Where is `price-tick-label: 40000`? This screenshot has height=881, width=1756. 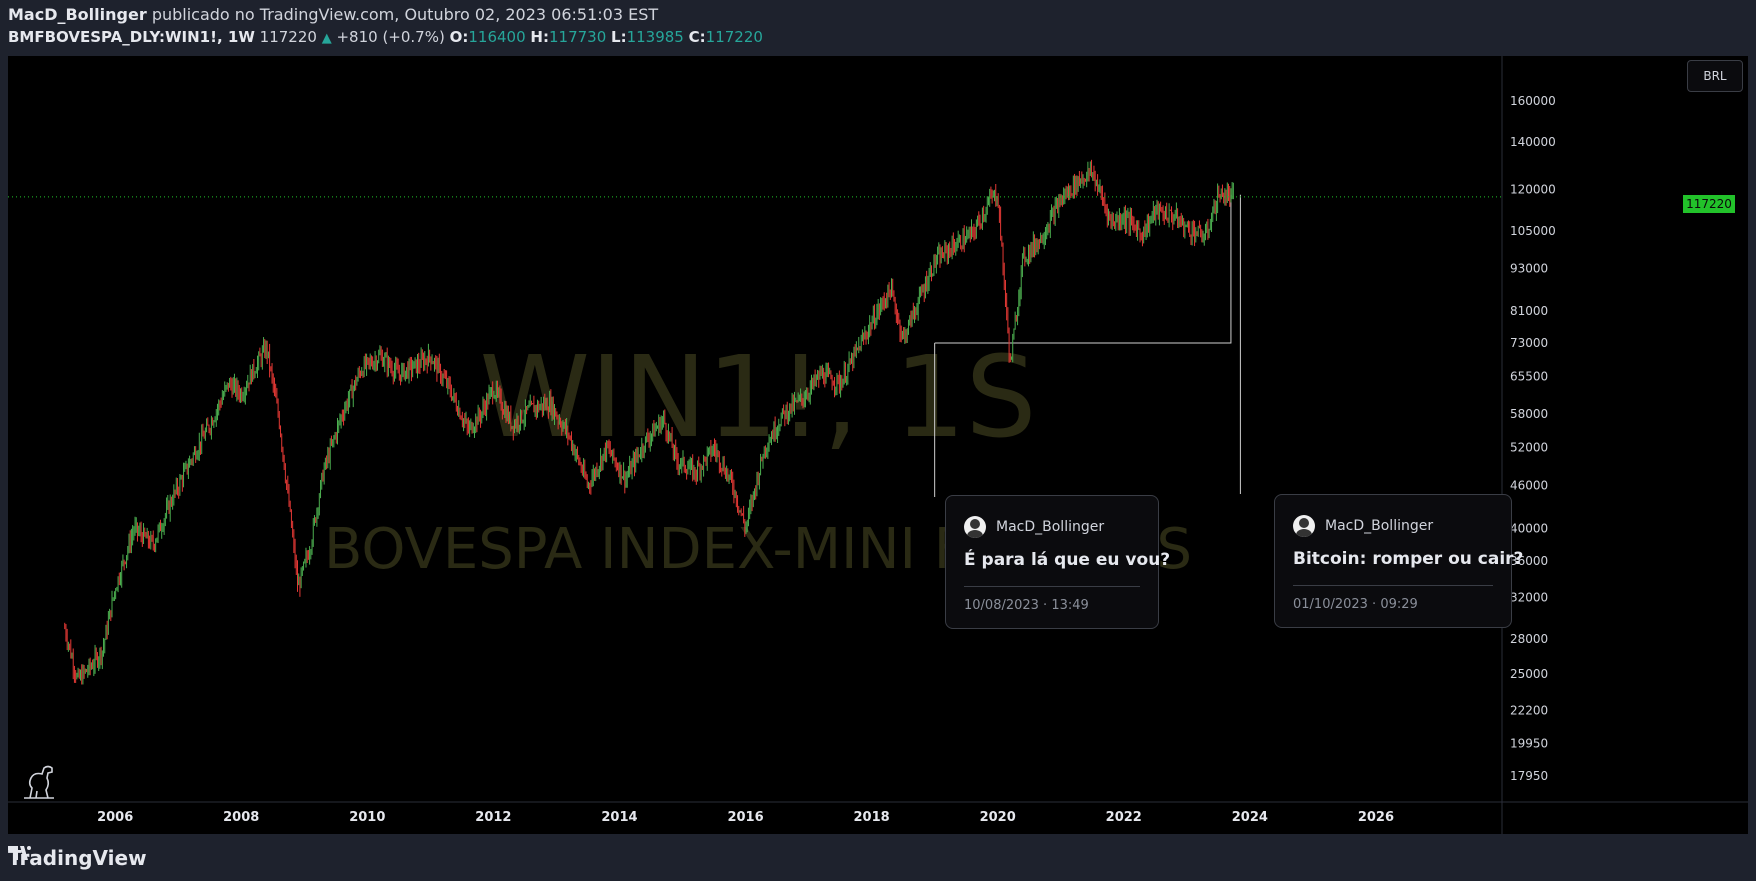 price-tick-label: 40000 is located at coordinates (1529, 529).